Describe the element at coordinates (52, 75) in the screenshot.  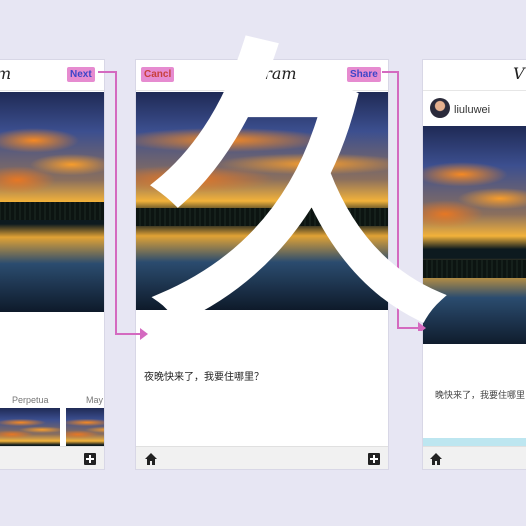
I see `left-header: m Next` at that location.